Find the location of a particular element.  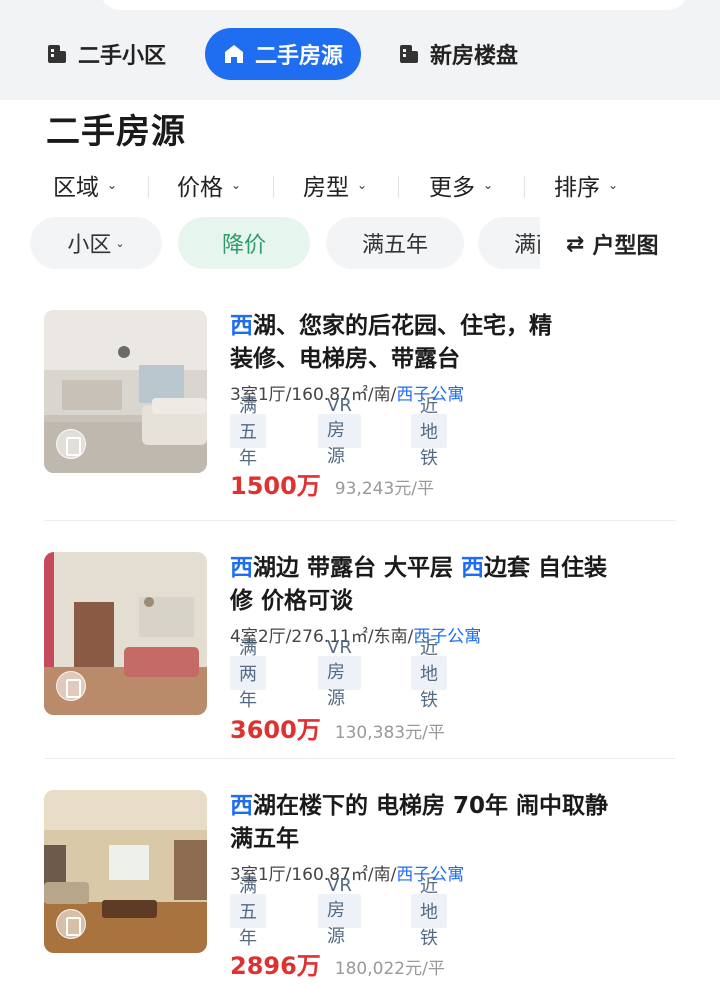

filter-label: 价格 is located at coordinates (200, 188).